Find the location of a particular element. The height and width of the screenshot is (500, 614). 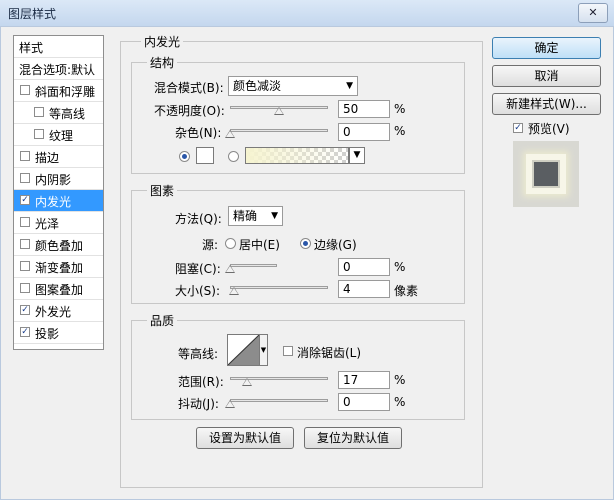

style-item: ✓ 外发光 is located at coordinates (58, 311).